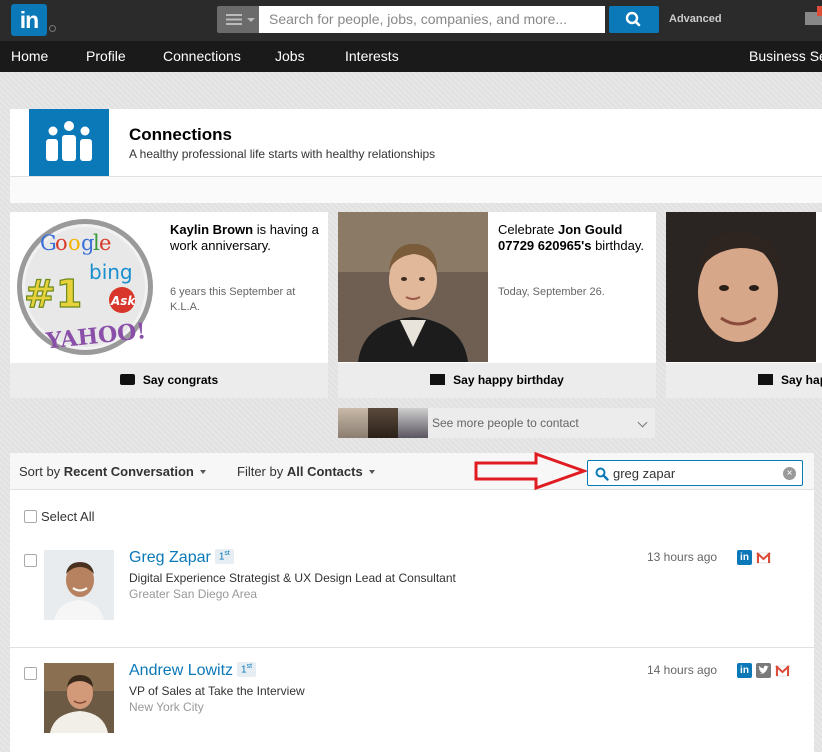 This screenshot has width=822, height=752. Describe the element at coordinates (416, 190) in the screenshot. I see `header-footer-strip` at that location.